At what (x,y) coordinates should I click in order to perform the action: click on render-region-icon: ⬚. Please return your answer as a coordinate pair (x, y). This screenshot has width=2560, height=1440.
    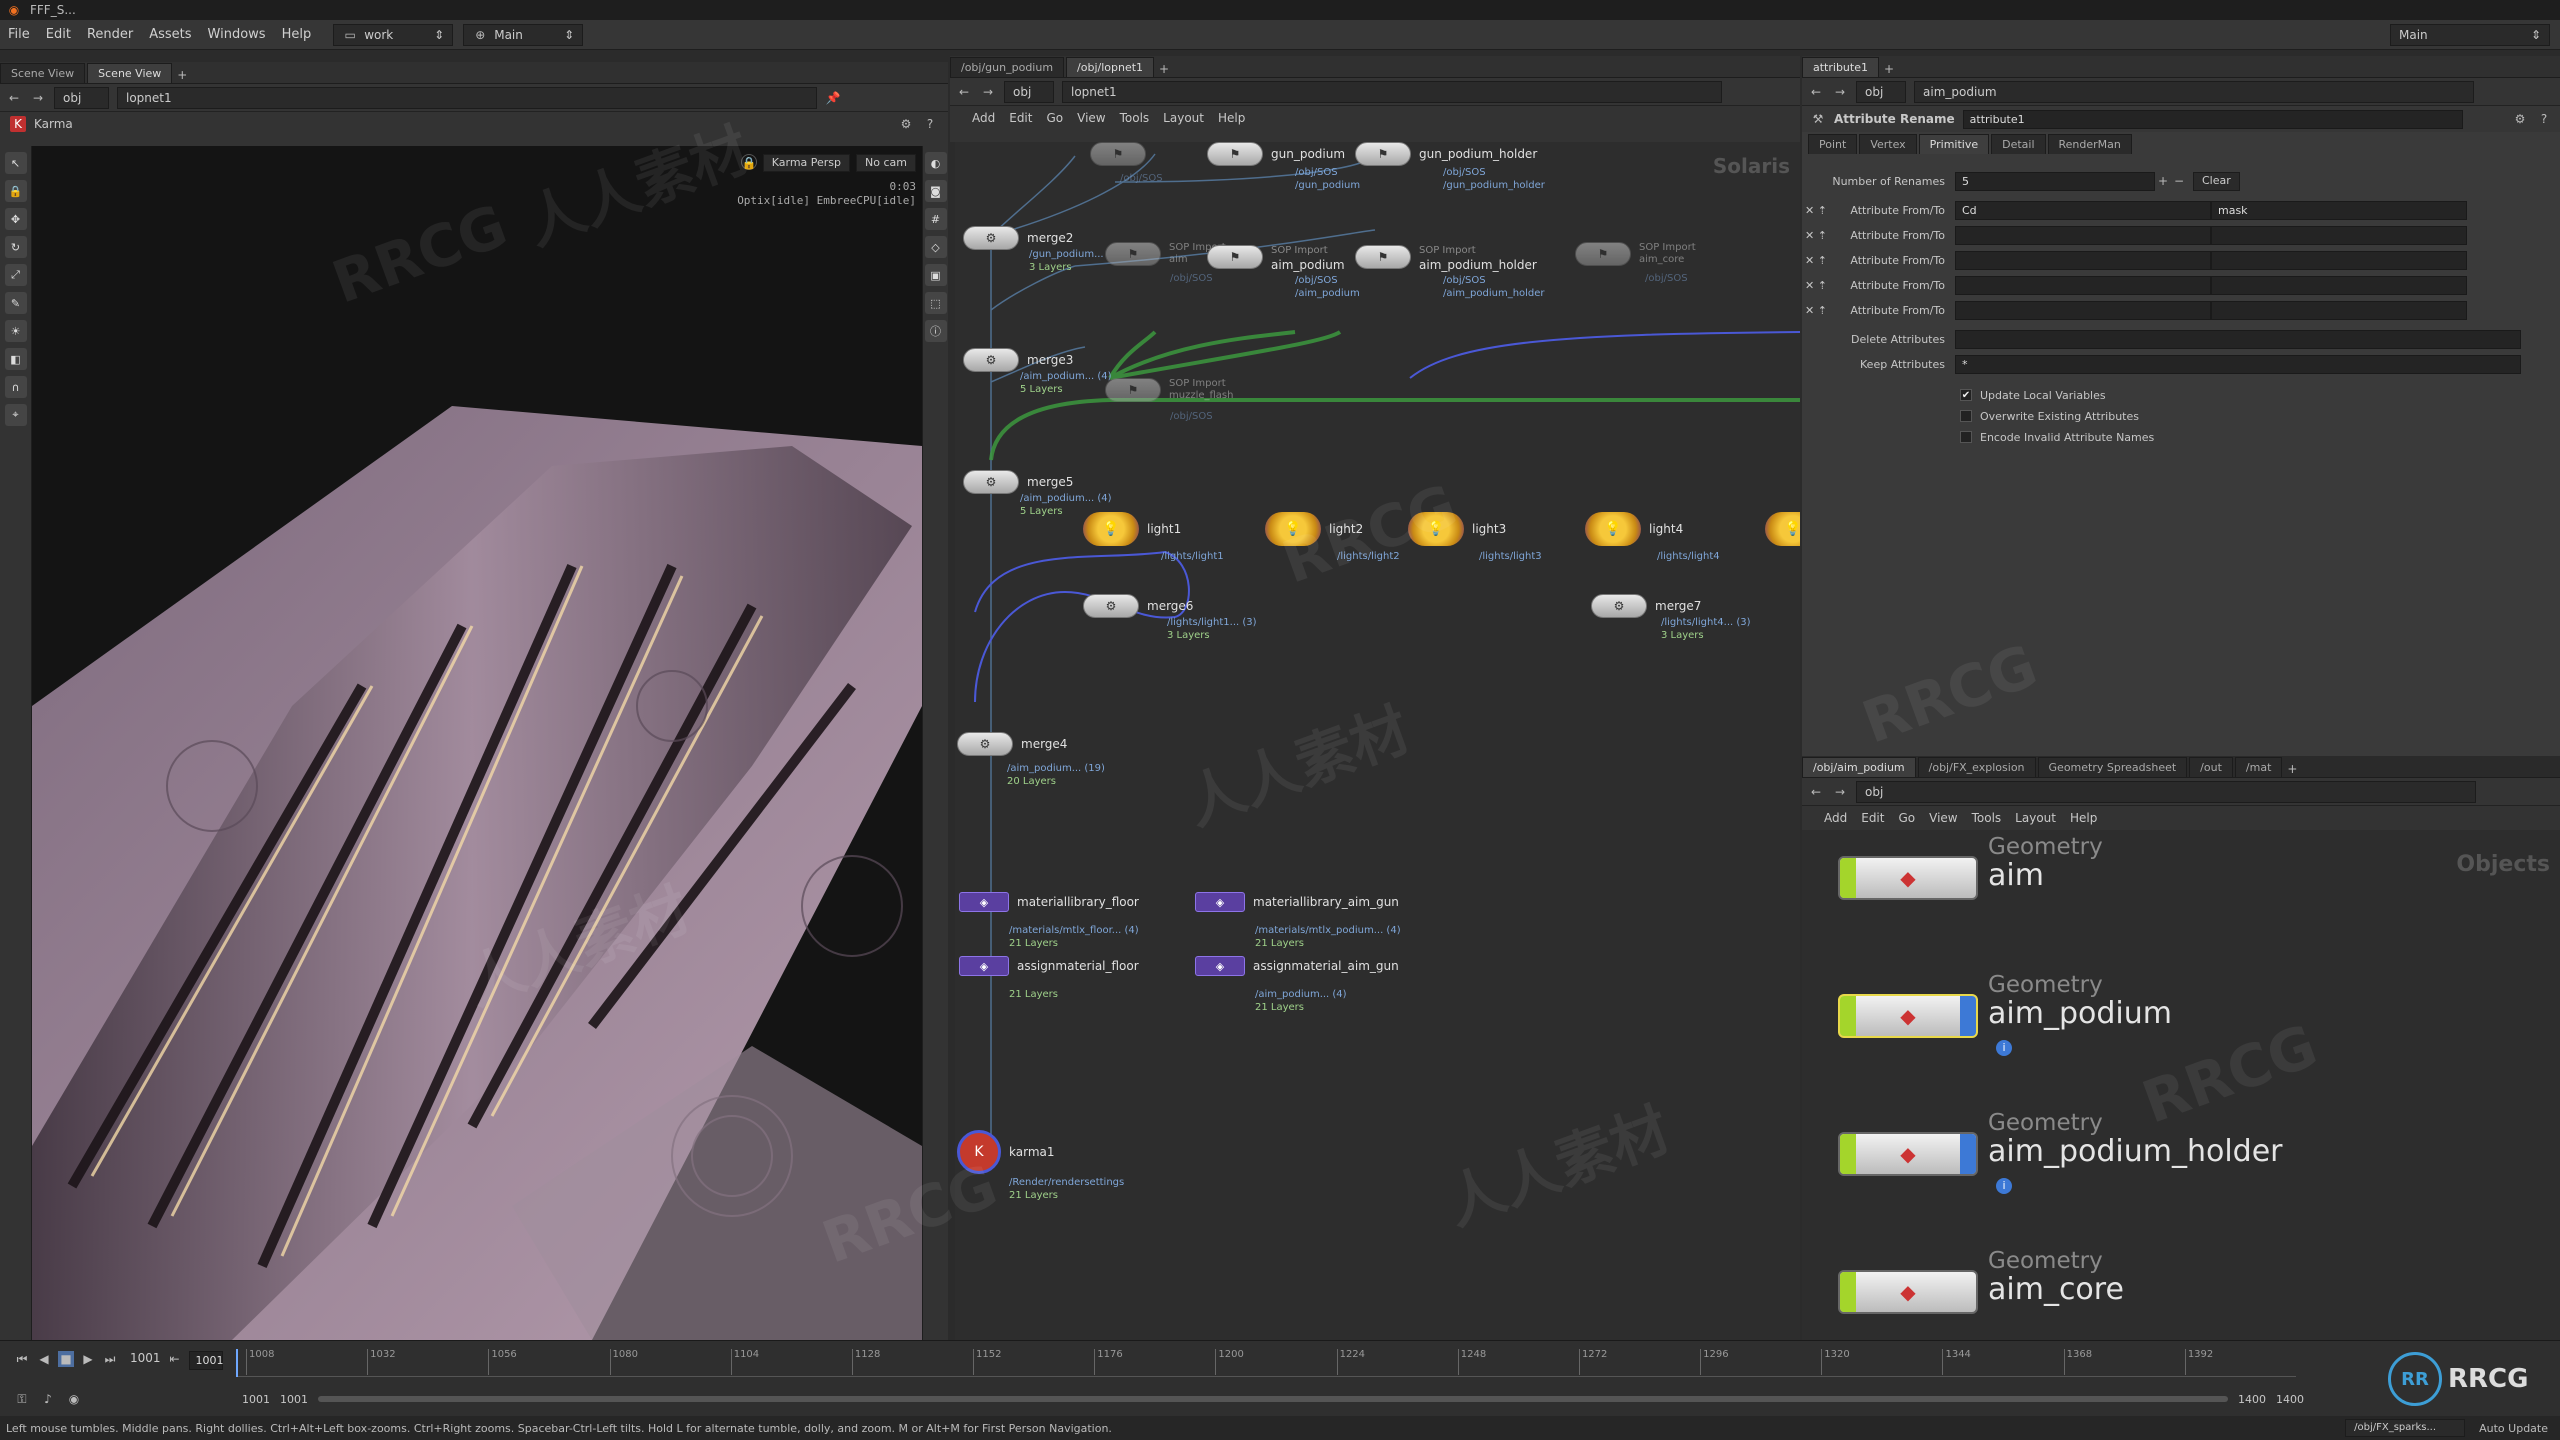
    Looking at the image, I should click on (935, 303).